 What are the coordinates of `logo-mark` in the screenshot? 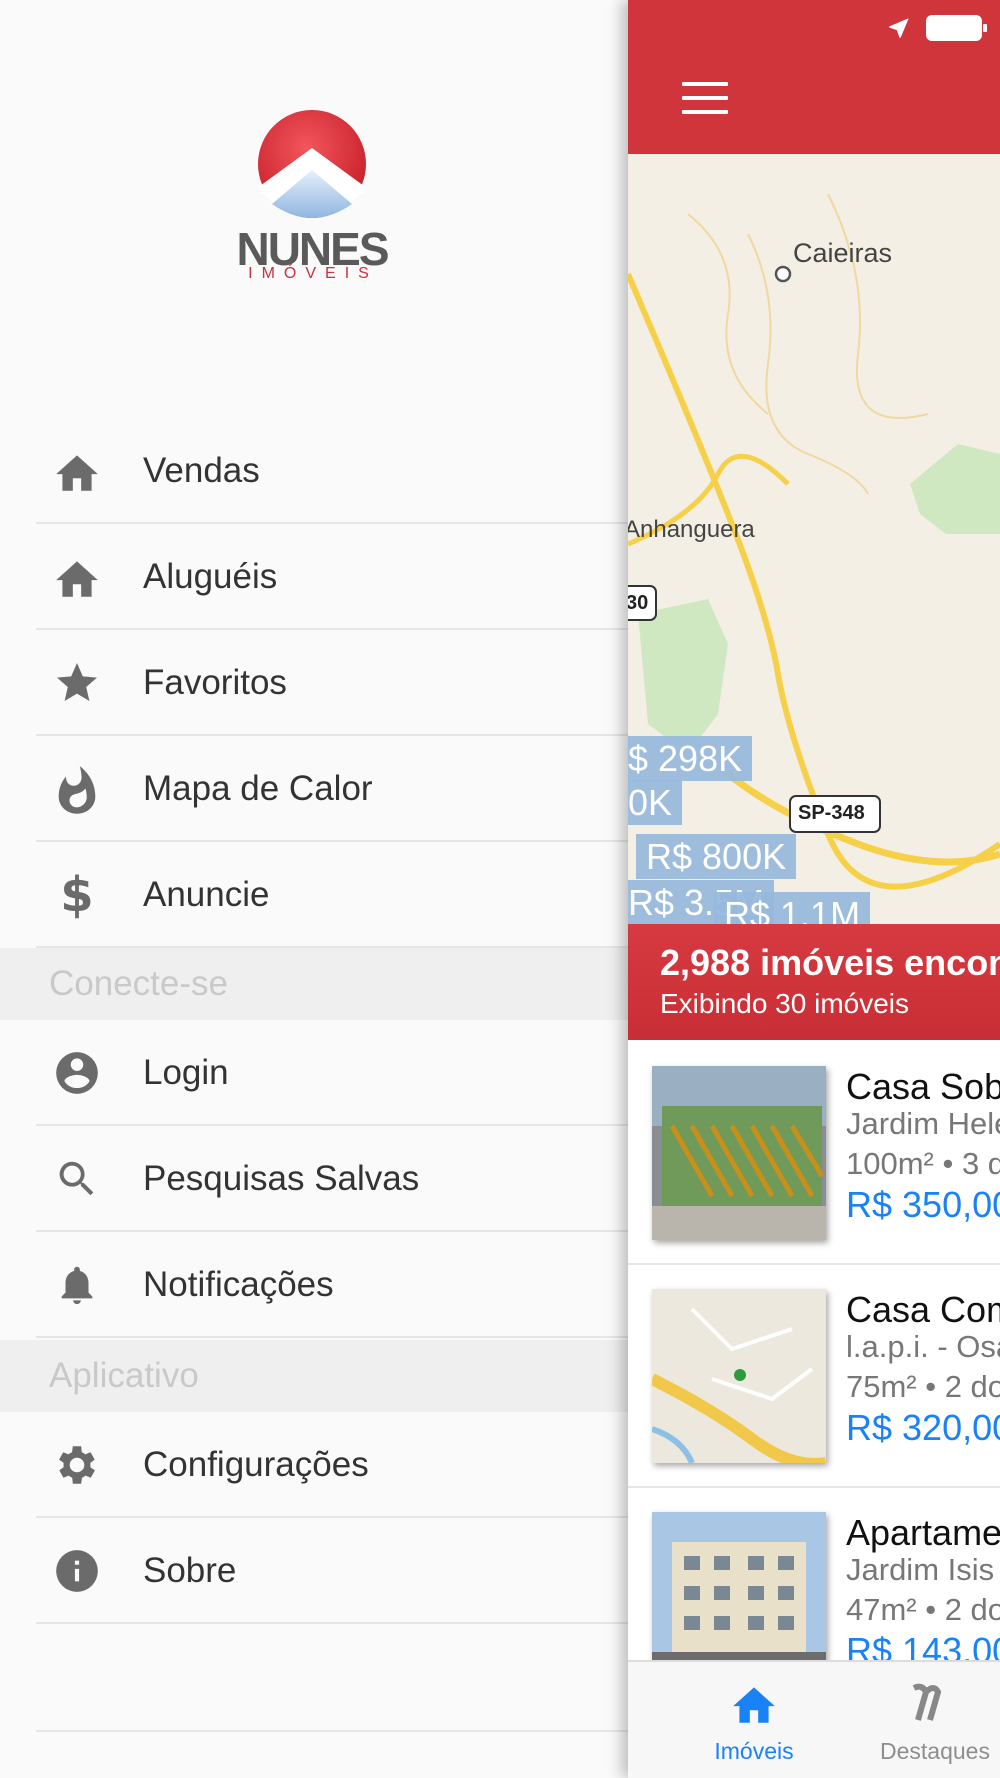 It's located at (312, 164).